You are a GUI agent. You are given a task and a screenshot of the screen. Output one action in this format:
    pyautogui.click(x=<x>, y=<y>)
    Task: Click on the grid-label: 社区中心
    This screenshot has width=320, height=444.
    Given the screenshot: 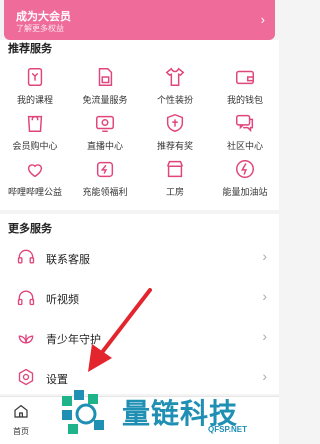 What is the action you would take?
    pyautogui.click(x=244, y=146)
    